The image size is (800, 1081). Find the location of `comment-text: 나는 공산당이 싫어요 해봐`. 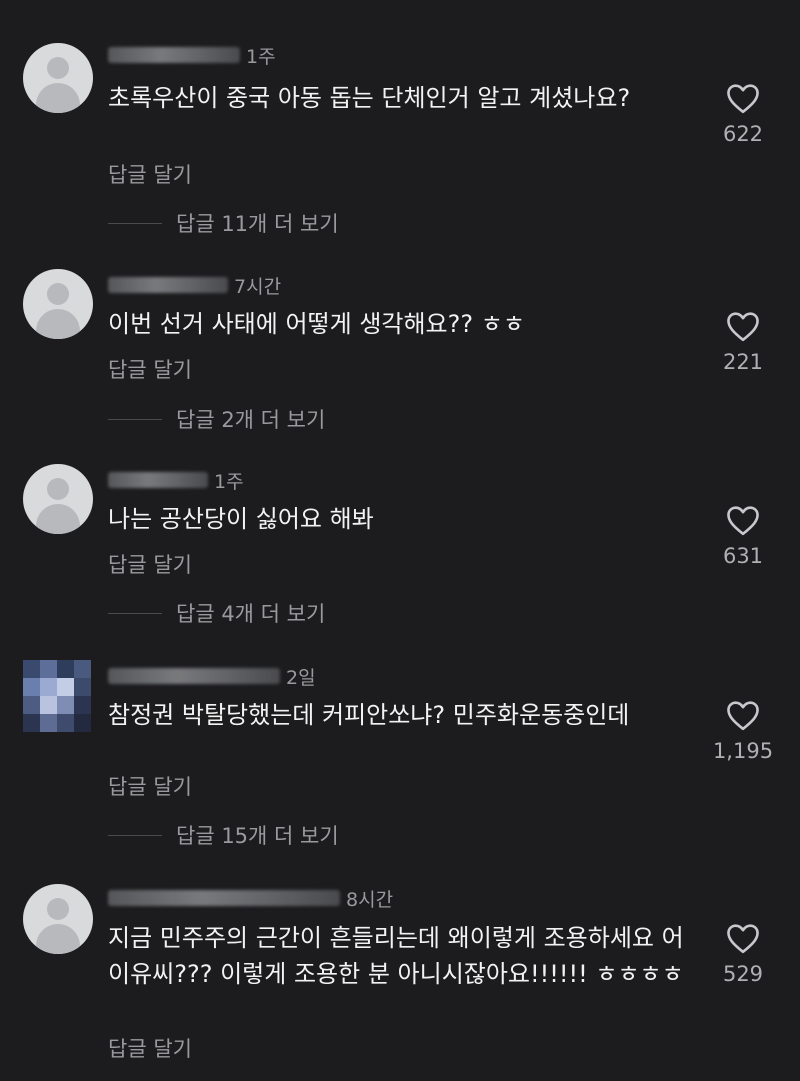

comment-text: 나는 공산당이 싫어요 해봐 is located at coordinates (241, 519).